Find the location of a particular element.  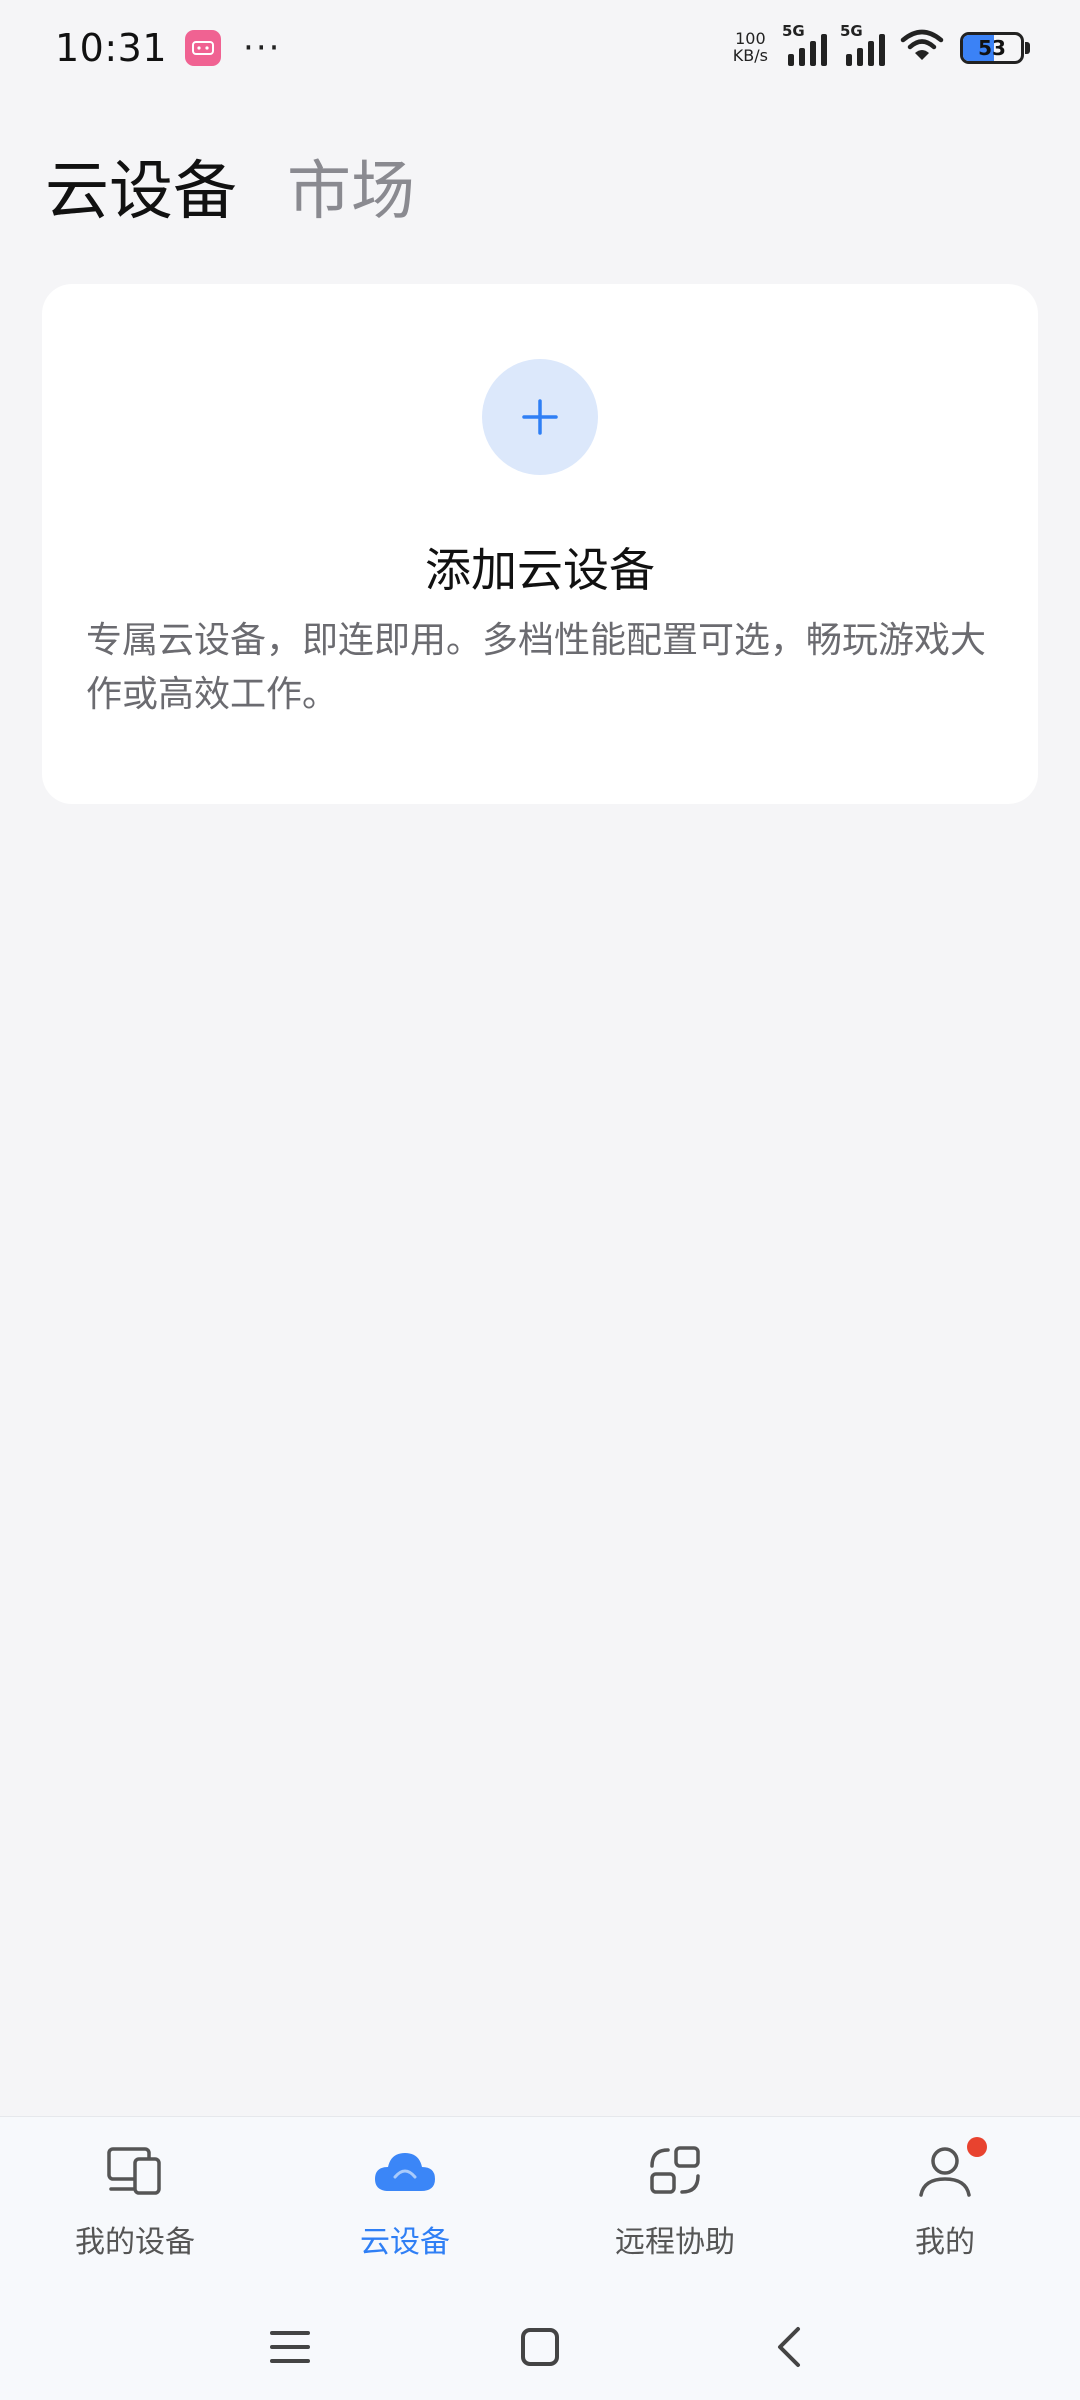

tab-market: 市场 is located at coordinates (351, 186).